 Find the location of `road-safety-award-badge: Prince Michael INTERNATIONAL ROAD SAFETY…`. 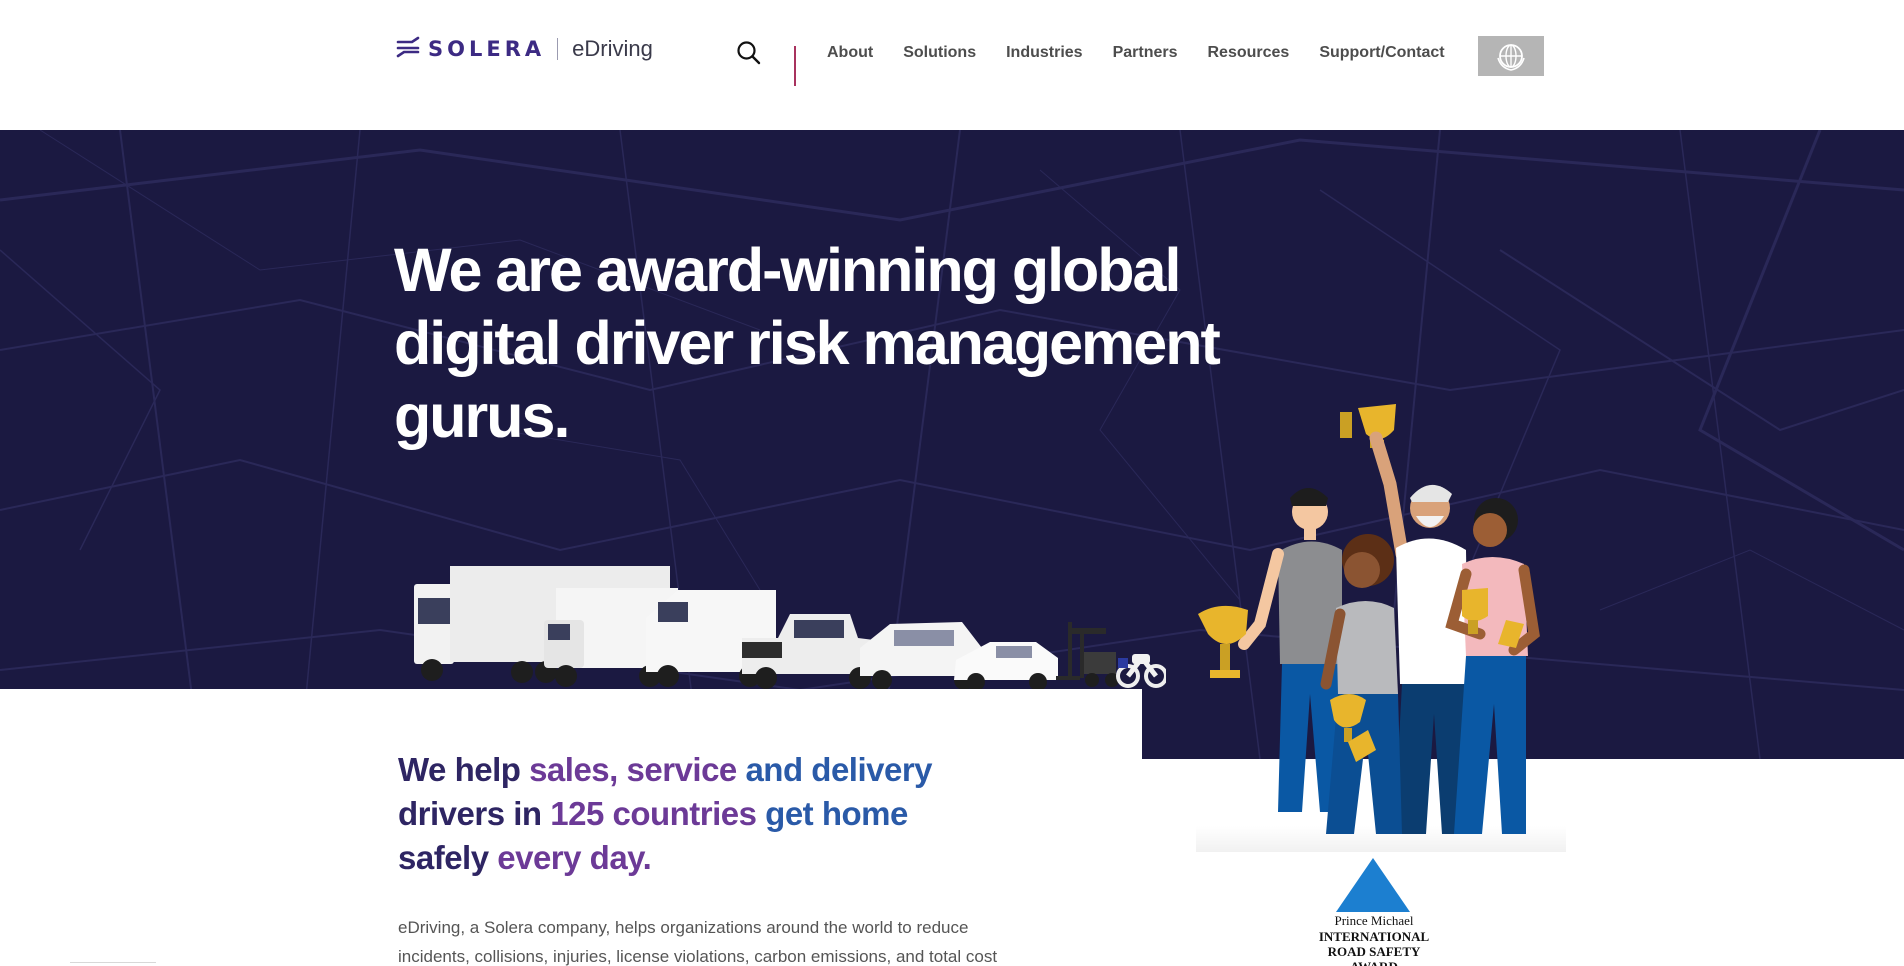

road-safety-award-badge: Prince Michael INTERNATIONAL ROAD SAFETY… is located at coordinates (1374, 911).